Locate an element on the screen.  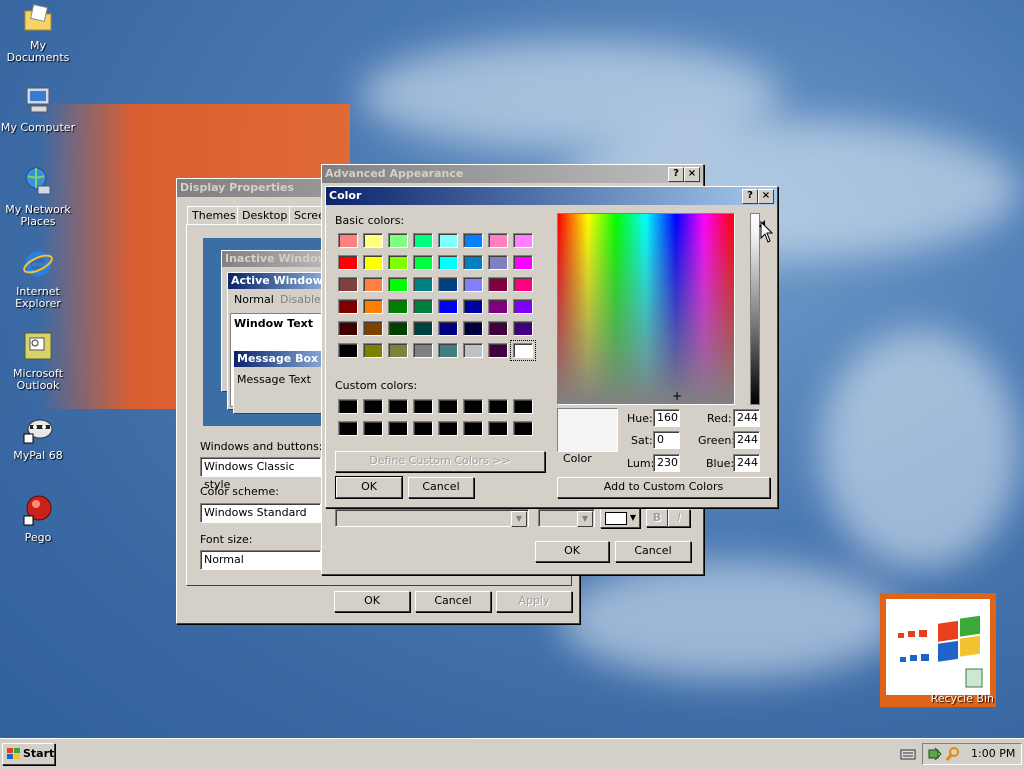
network-tray-icon is located at coordinates (935, 754).